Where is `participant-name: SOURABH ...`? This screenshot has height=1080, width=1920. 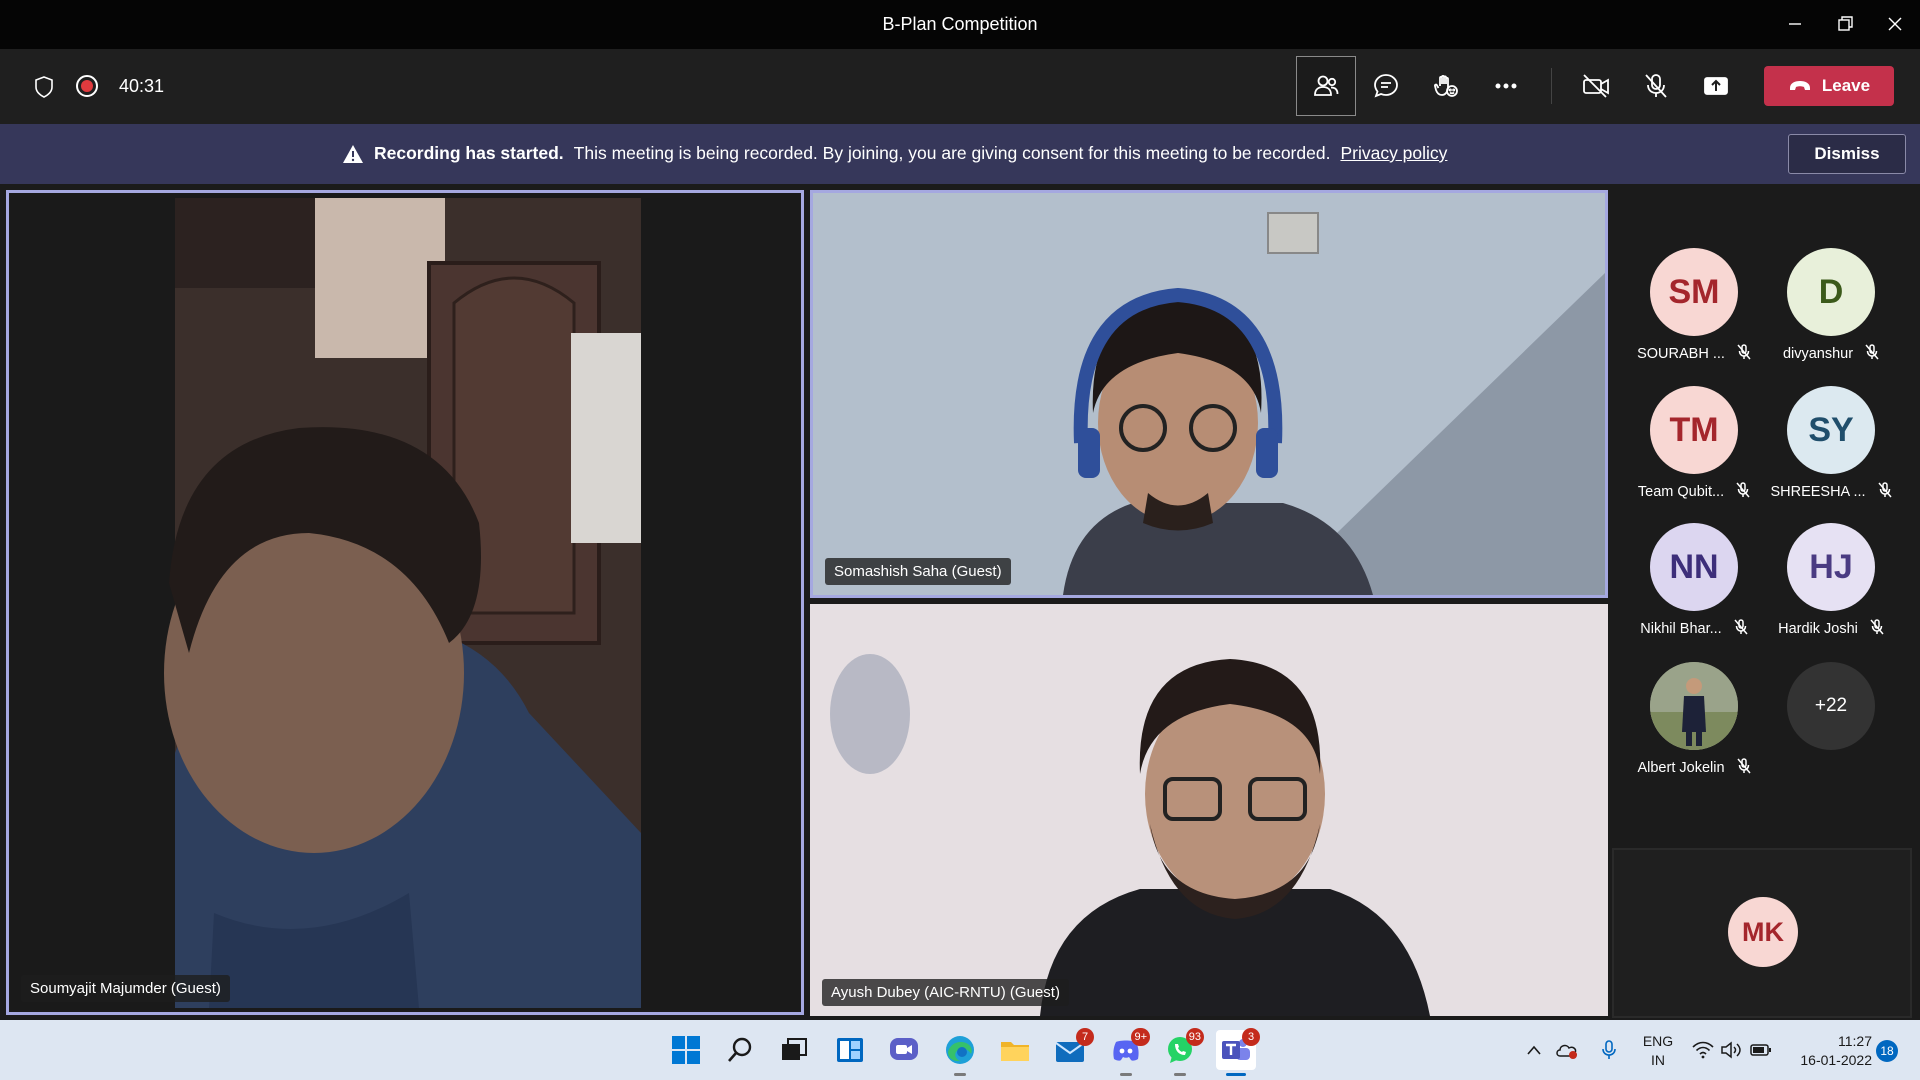
participant-name: SOURABH ... is located at coordinates (1681, 354).